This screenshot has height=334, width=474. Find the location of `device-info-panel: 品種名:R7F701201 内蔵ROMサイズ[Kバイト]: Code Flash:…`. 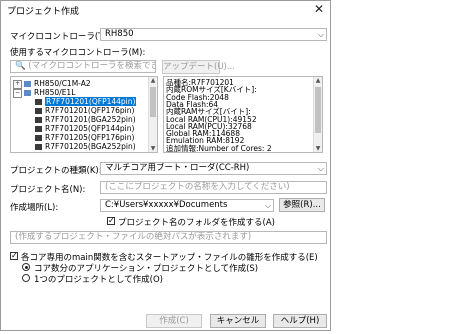

device-info-panel: 品種名:R7F701201 内蔵ROMサイズ[Kバイト]: Code Flash:… is located at coordinates (243, 114).